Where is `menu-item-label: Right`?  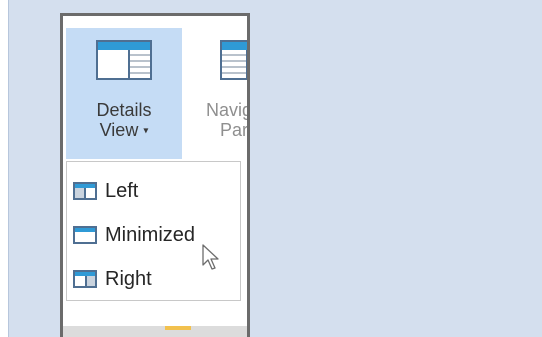 menu-item-label: Right is located at coordinates (128, 278).